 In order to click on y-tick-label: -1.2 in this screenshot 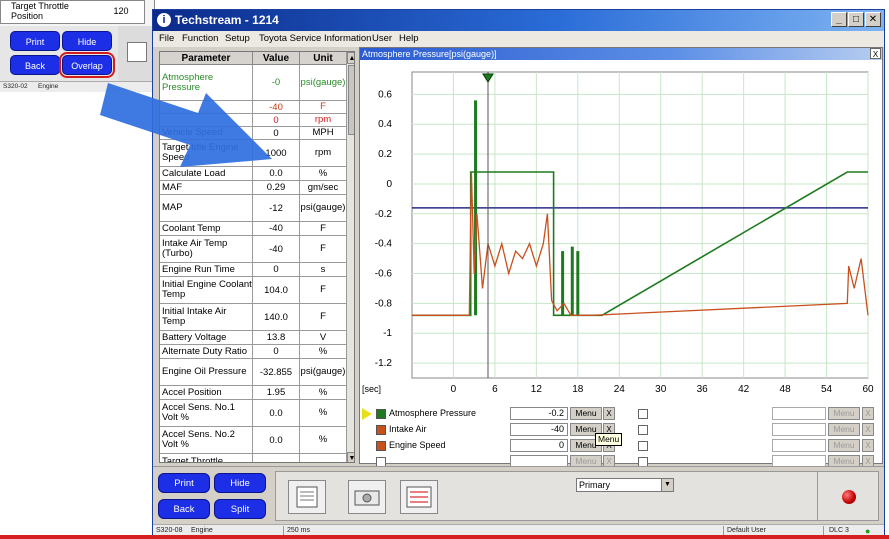, I will do `click(384, 363)`.